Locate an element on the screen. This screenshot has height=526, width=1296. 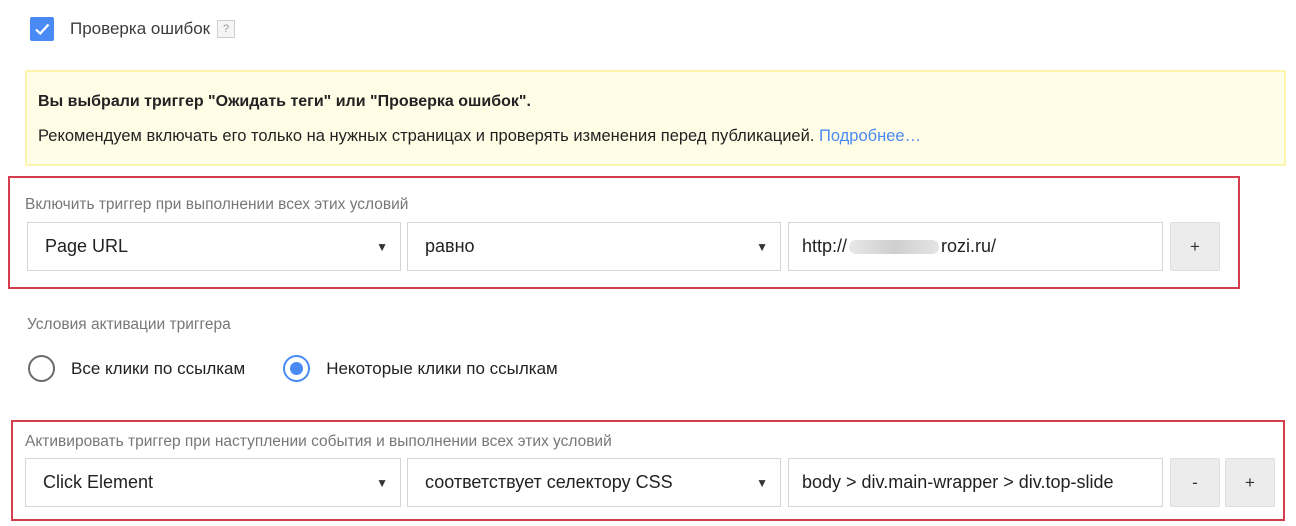
event-variable-select: Click Element ▼ is located at coordinates (213, 482).